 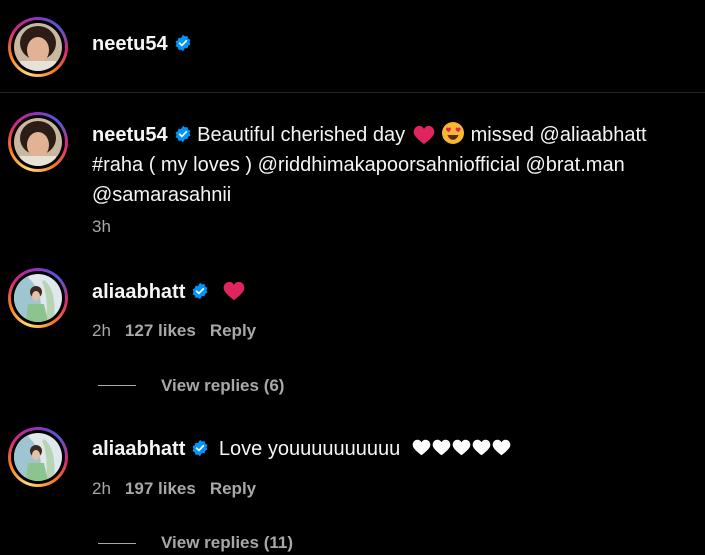 What do you see at coordinates (138, 449) in the screenshot?
I see `comment-2-username: aliaabhatt` at bounding box center [138, 449].